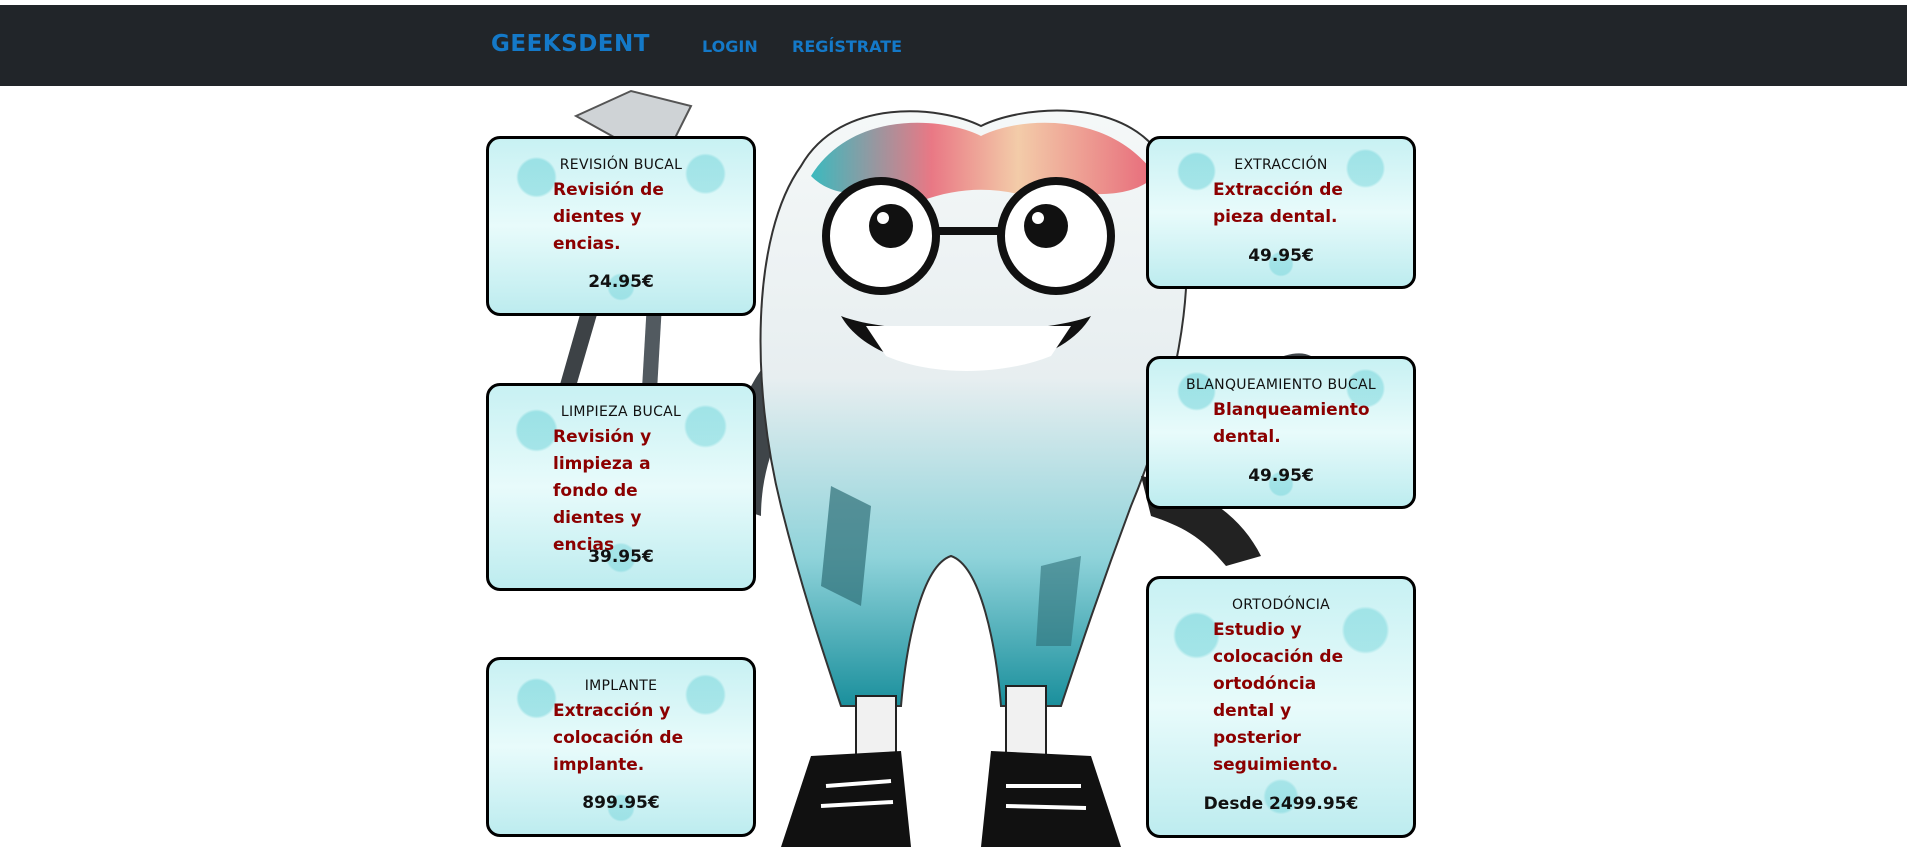 This screenshot has height=847, width=1907. I want to click on card-price: 39.95€, so click(621, 557).